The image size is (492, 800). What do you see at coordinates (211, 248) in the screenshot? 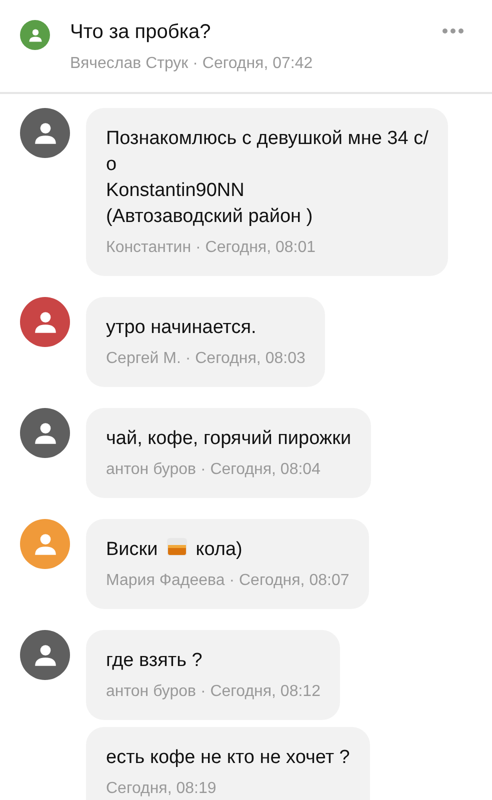
I see `message-meta: Константин · Сегодня, 08:01` at bounding box center [211, 248].